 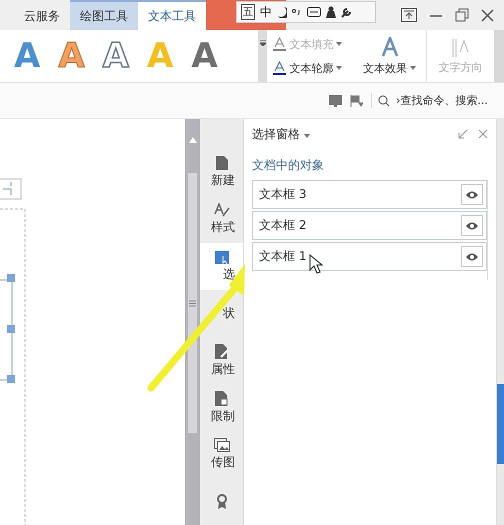 What do you see at coordinates (316, 264) in the screenshot?
I see `mouse-cursor-icon` at bounding box center [316, 264].